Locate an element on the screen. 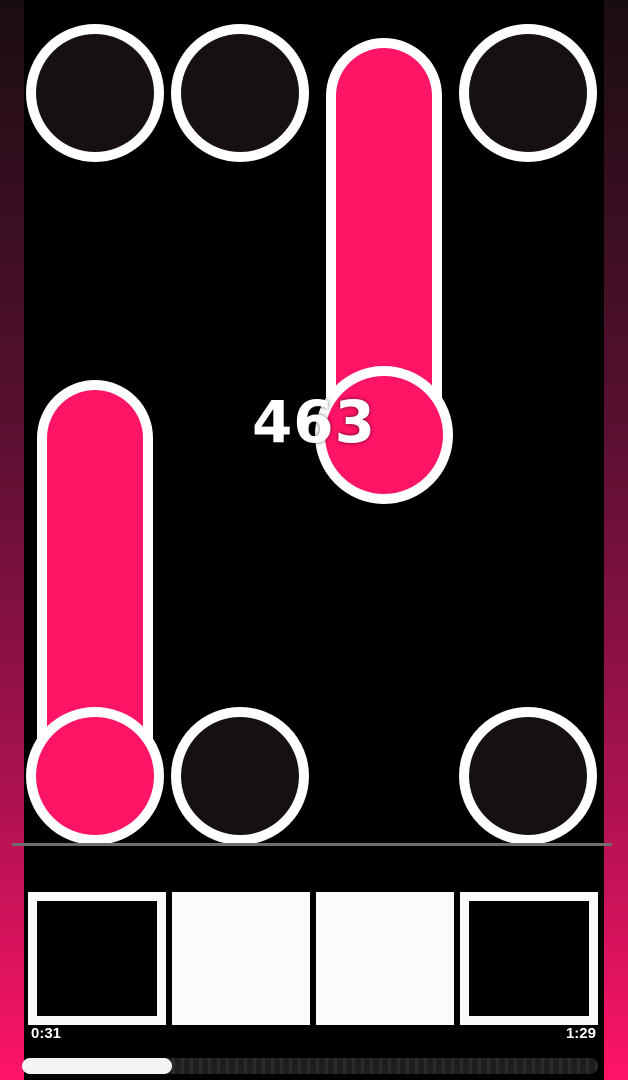 The width and height of the screenshot is (628, 1080). elapsed-time: 0:31 is located at coordinates (46, 1033).